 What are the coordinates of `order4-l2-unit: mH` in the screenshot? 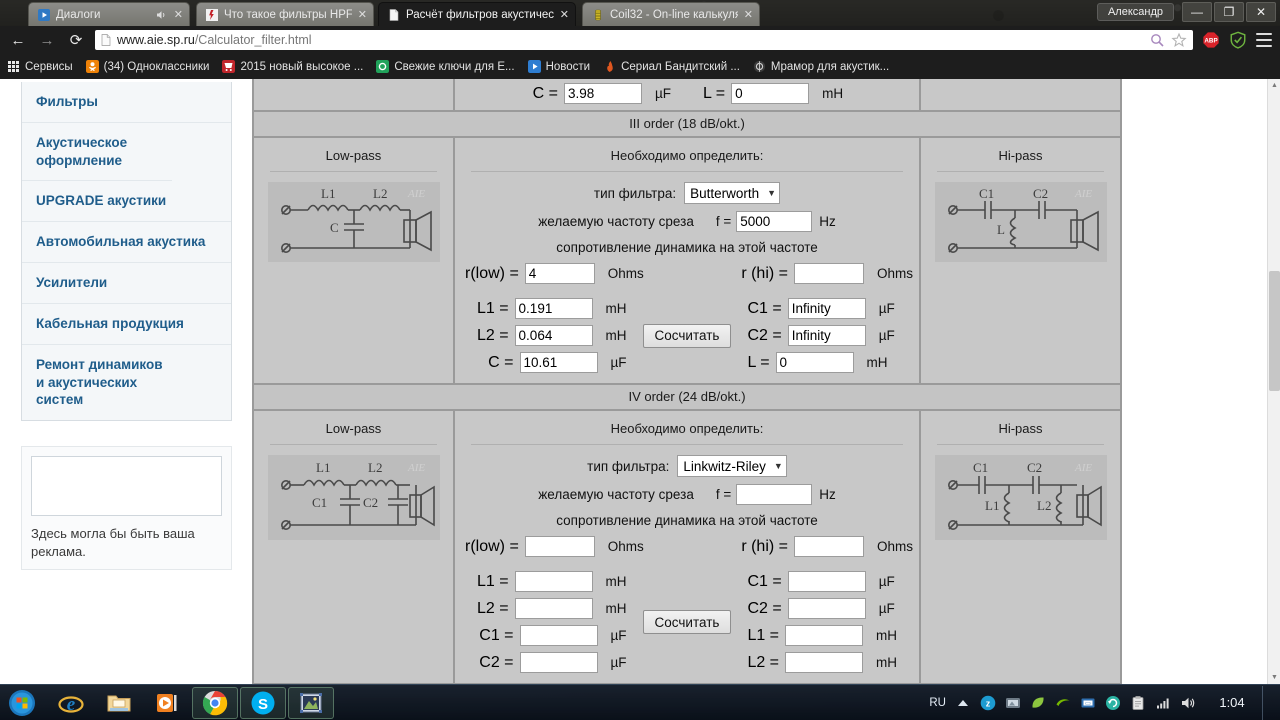 It's located at (616, 608).